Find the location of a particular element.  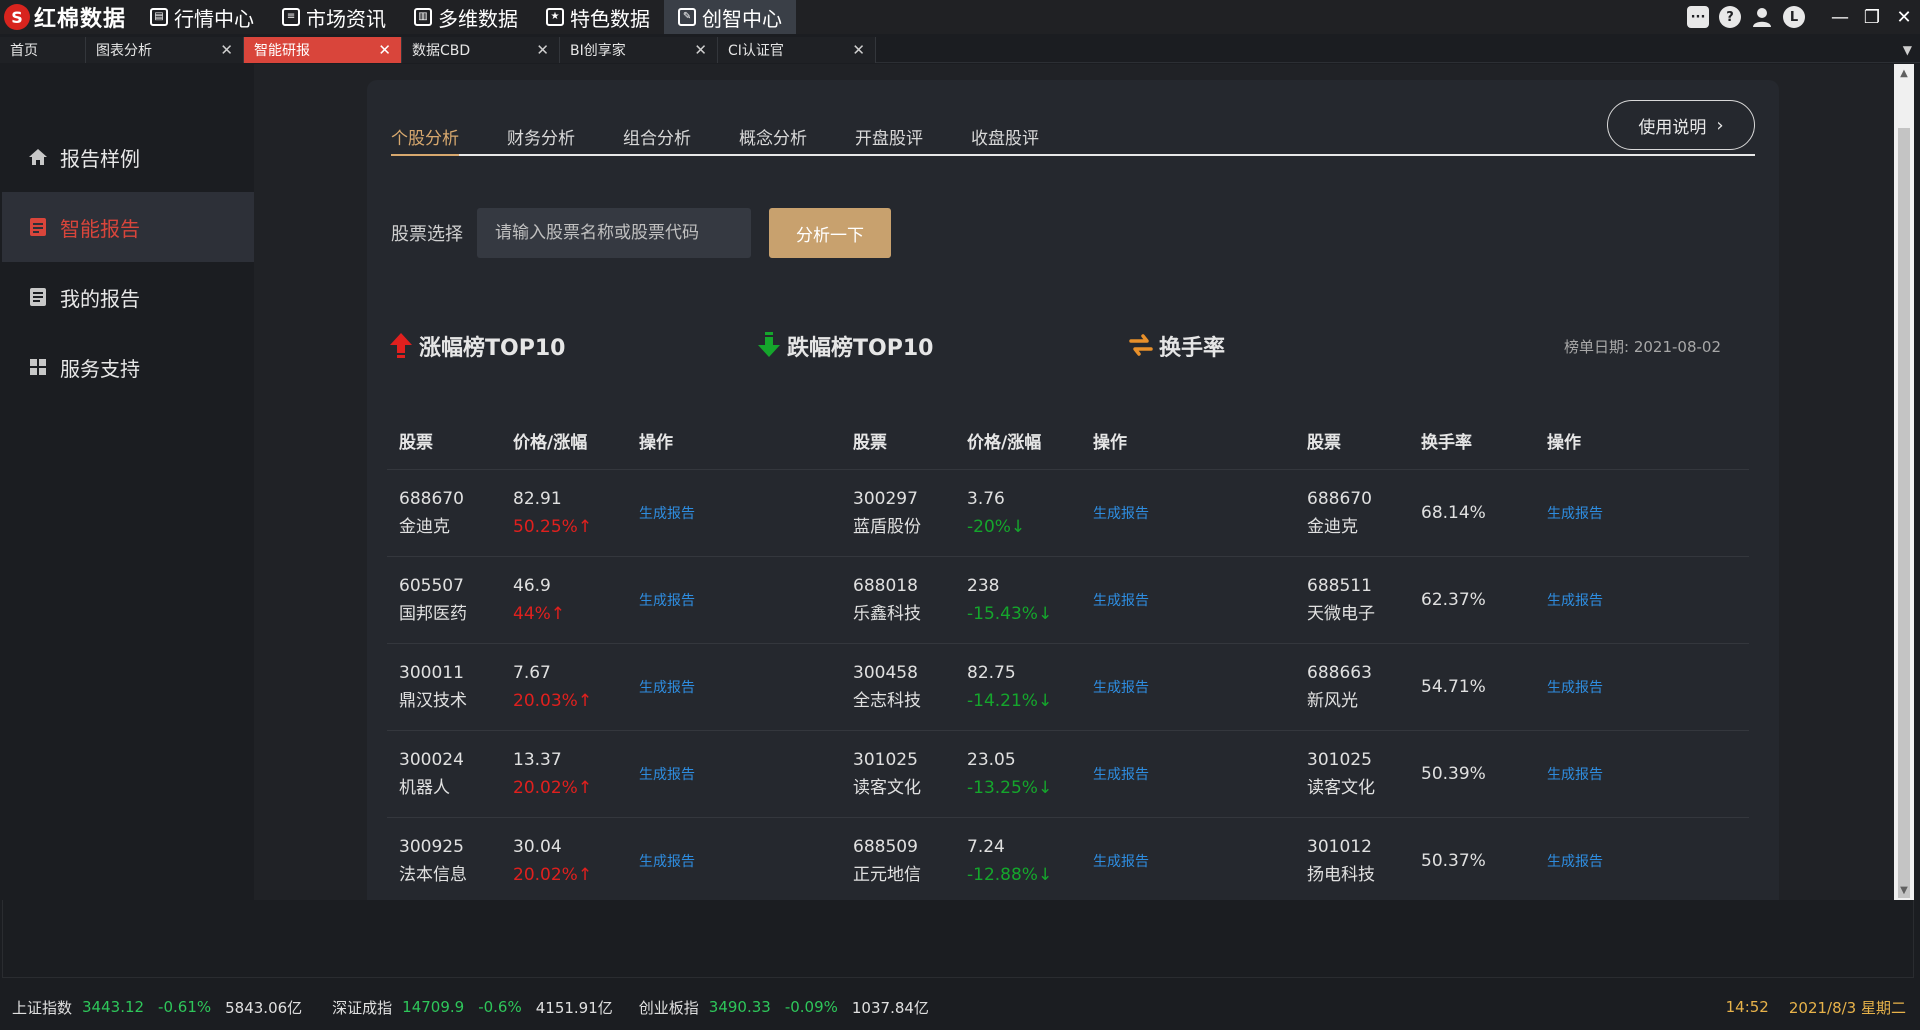

header-action: 操作 is located at coordinates (656, 443).